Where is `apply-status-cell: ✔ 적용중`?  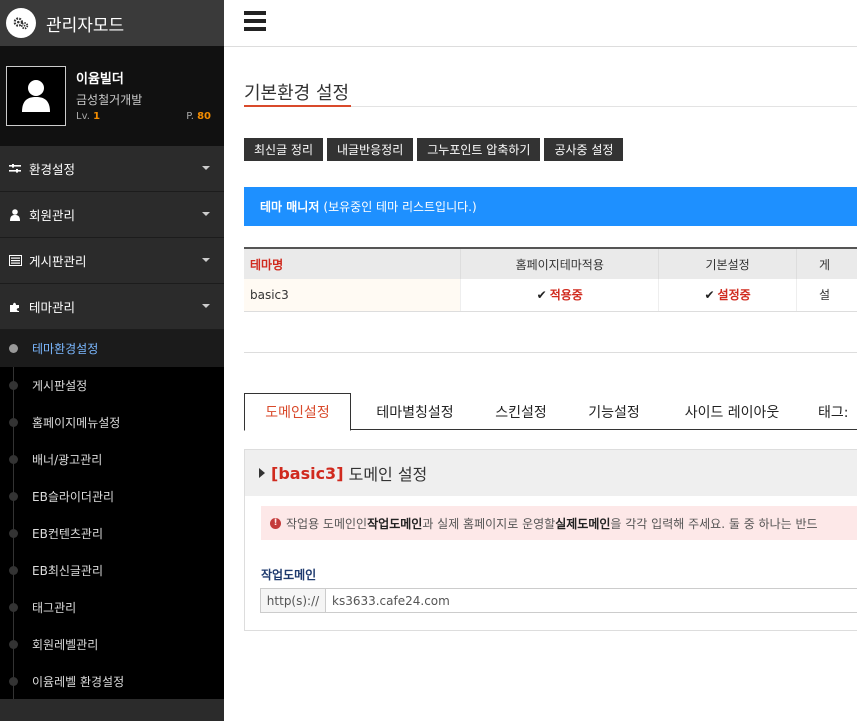
apply-status-cell: ✔ 적용중 is located at coordinates (560, 295).